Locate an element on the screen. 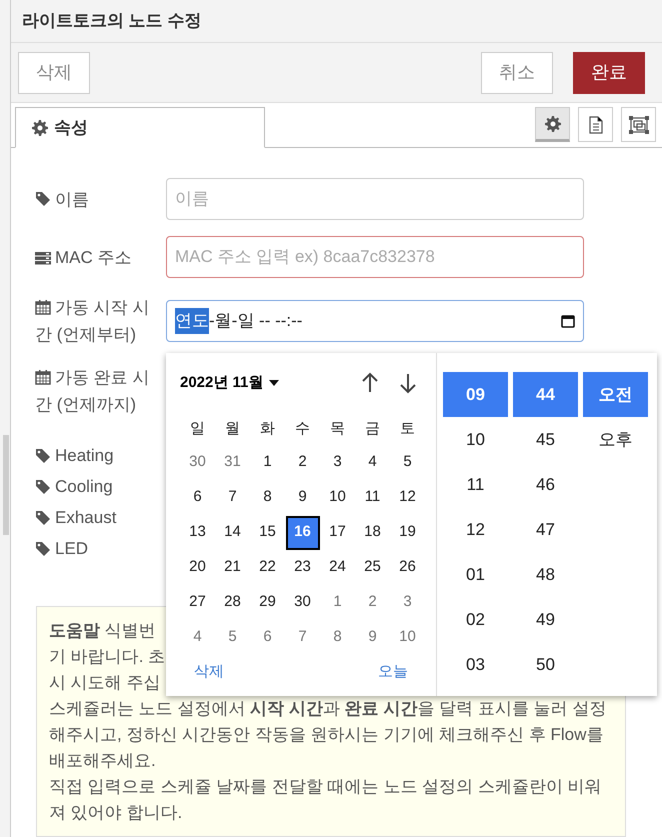 The width and height of the screenshot is (662, 837). calendar-day: 28 is located at coordinates (233, 603).